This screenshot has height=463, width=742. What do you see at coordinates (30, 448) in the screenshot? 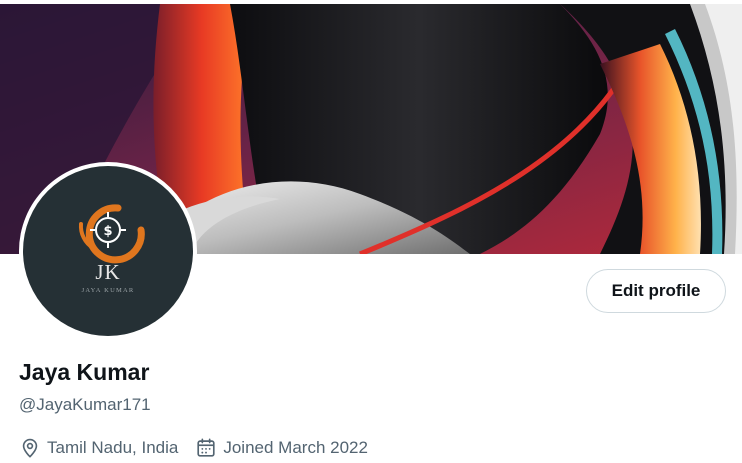
I see `location-pin-icon` at bounding box center [30, 448].